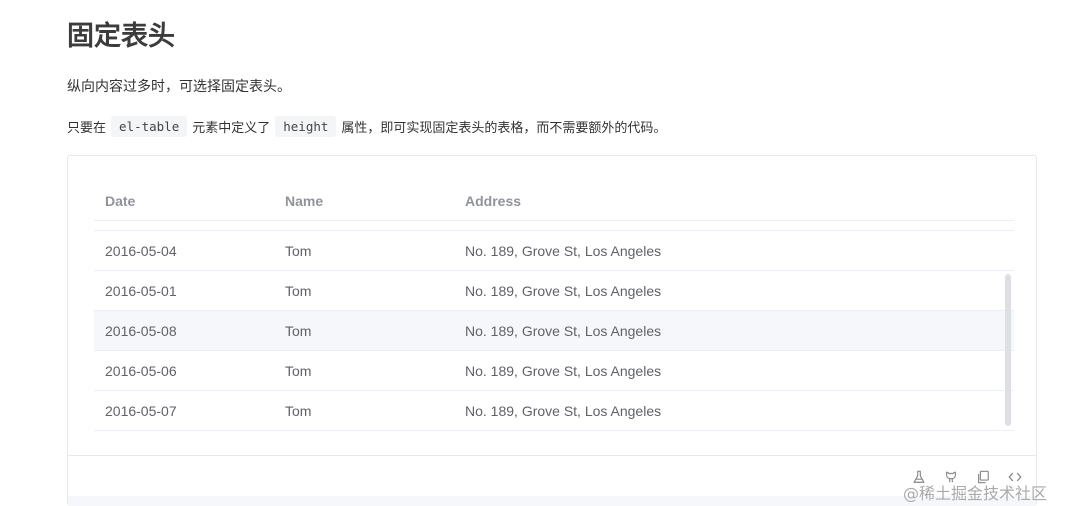 This screenshot has height=506, width=1069. What do you see at coordinates (87, 128) in the screenshot?
I see `desc-text-1: 只要在` at bounding box center [87, 128].